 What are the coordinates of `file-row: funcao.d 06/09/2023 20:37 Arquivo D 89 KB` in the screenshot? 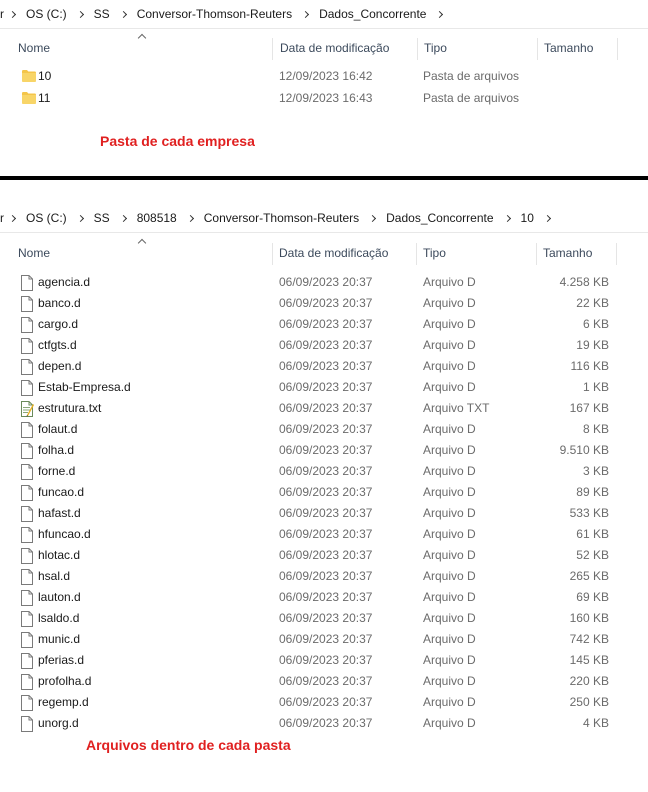 It's located at (324, 492).